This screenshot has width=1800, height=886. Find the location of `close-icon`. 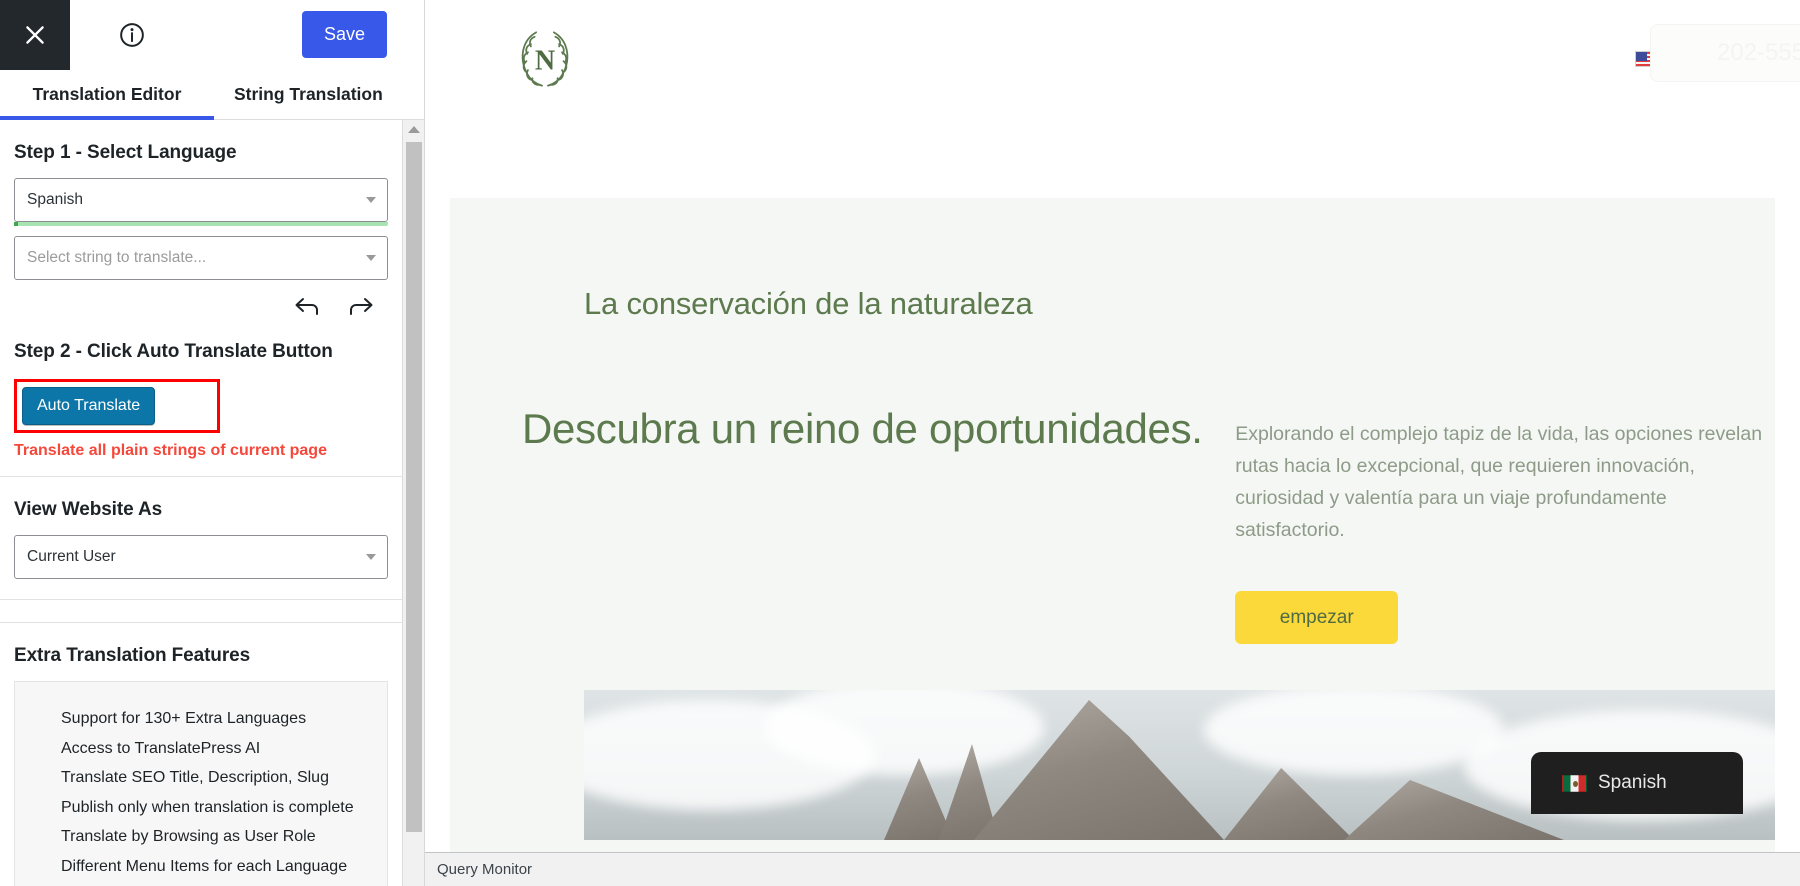

close-icon is located at coordinates (35, 35).